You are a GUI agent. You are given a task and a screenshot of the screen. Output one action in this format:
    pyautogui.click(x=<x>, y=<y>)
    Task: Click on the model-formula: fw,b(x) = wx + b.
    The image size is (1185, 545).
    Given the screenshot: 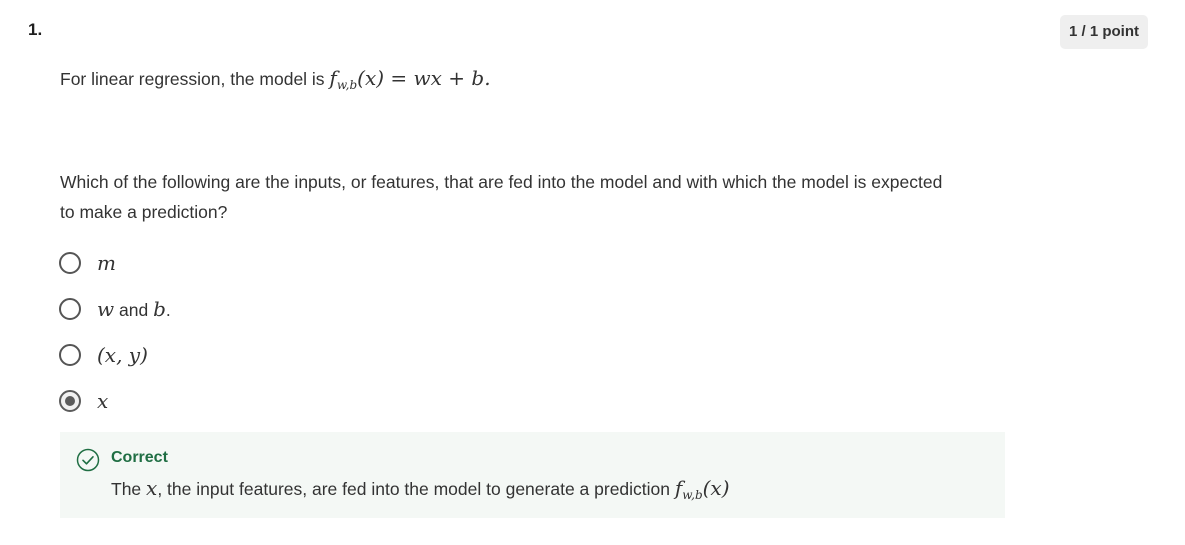 What is the action you would take?
    pyautogui.click(x=410, y=79)
    